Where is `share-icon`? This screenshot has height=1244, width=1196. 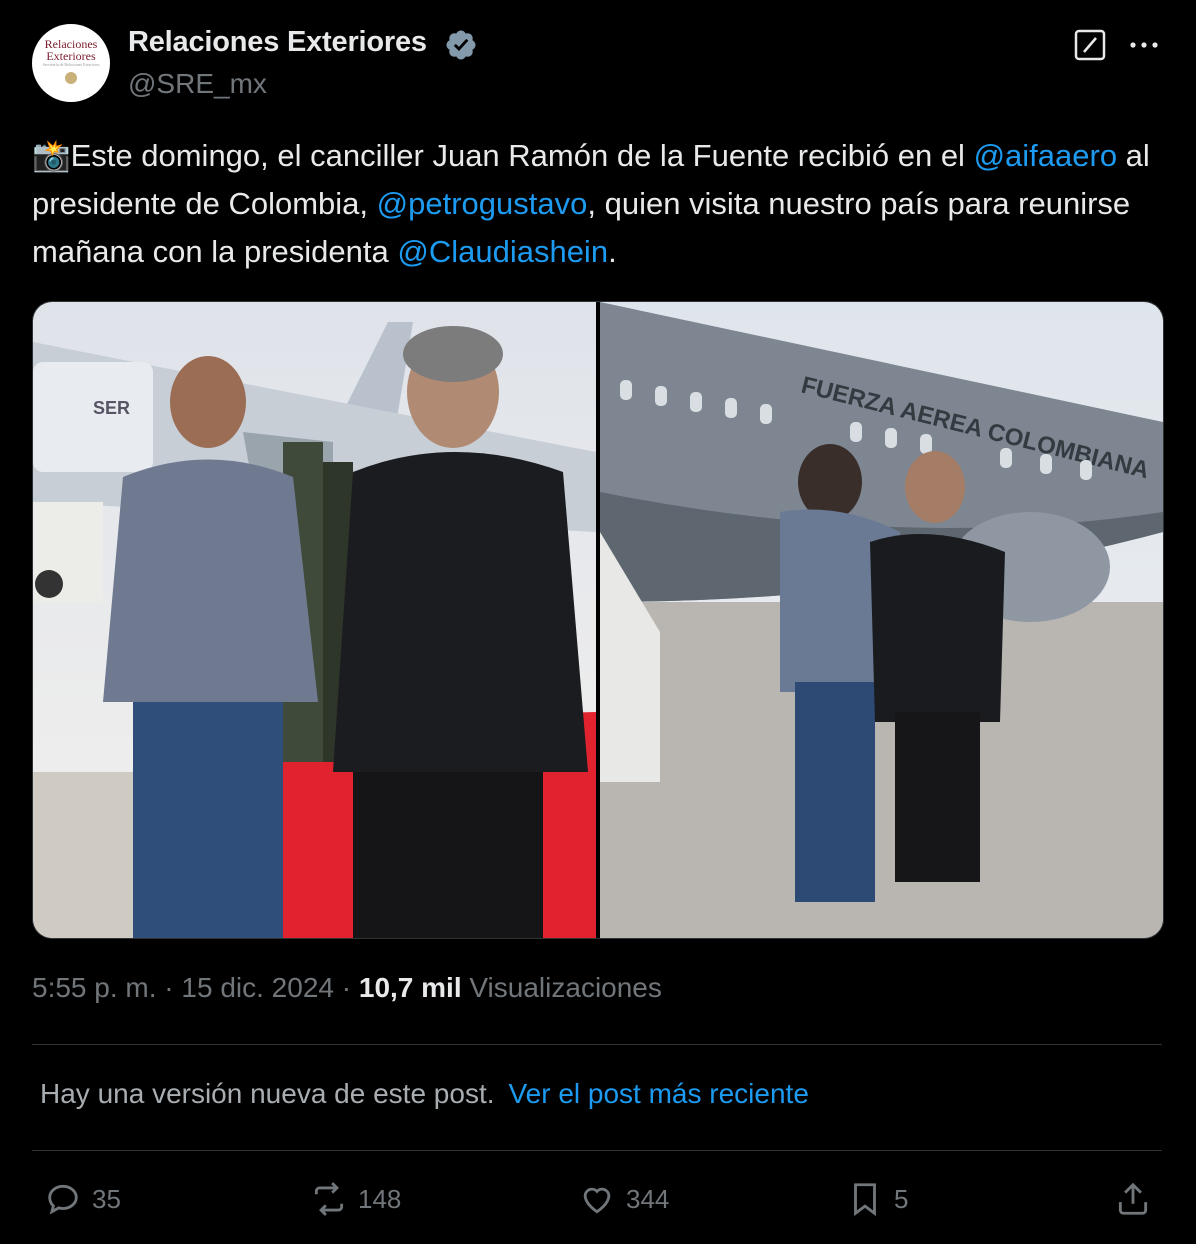 share-icon is located at coordinates (1133, 1198).